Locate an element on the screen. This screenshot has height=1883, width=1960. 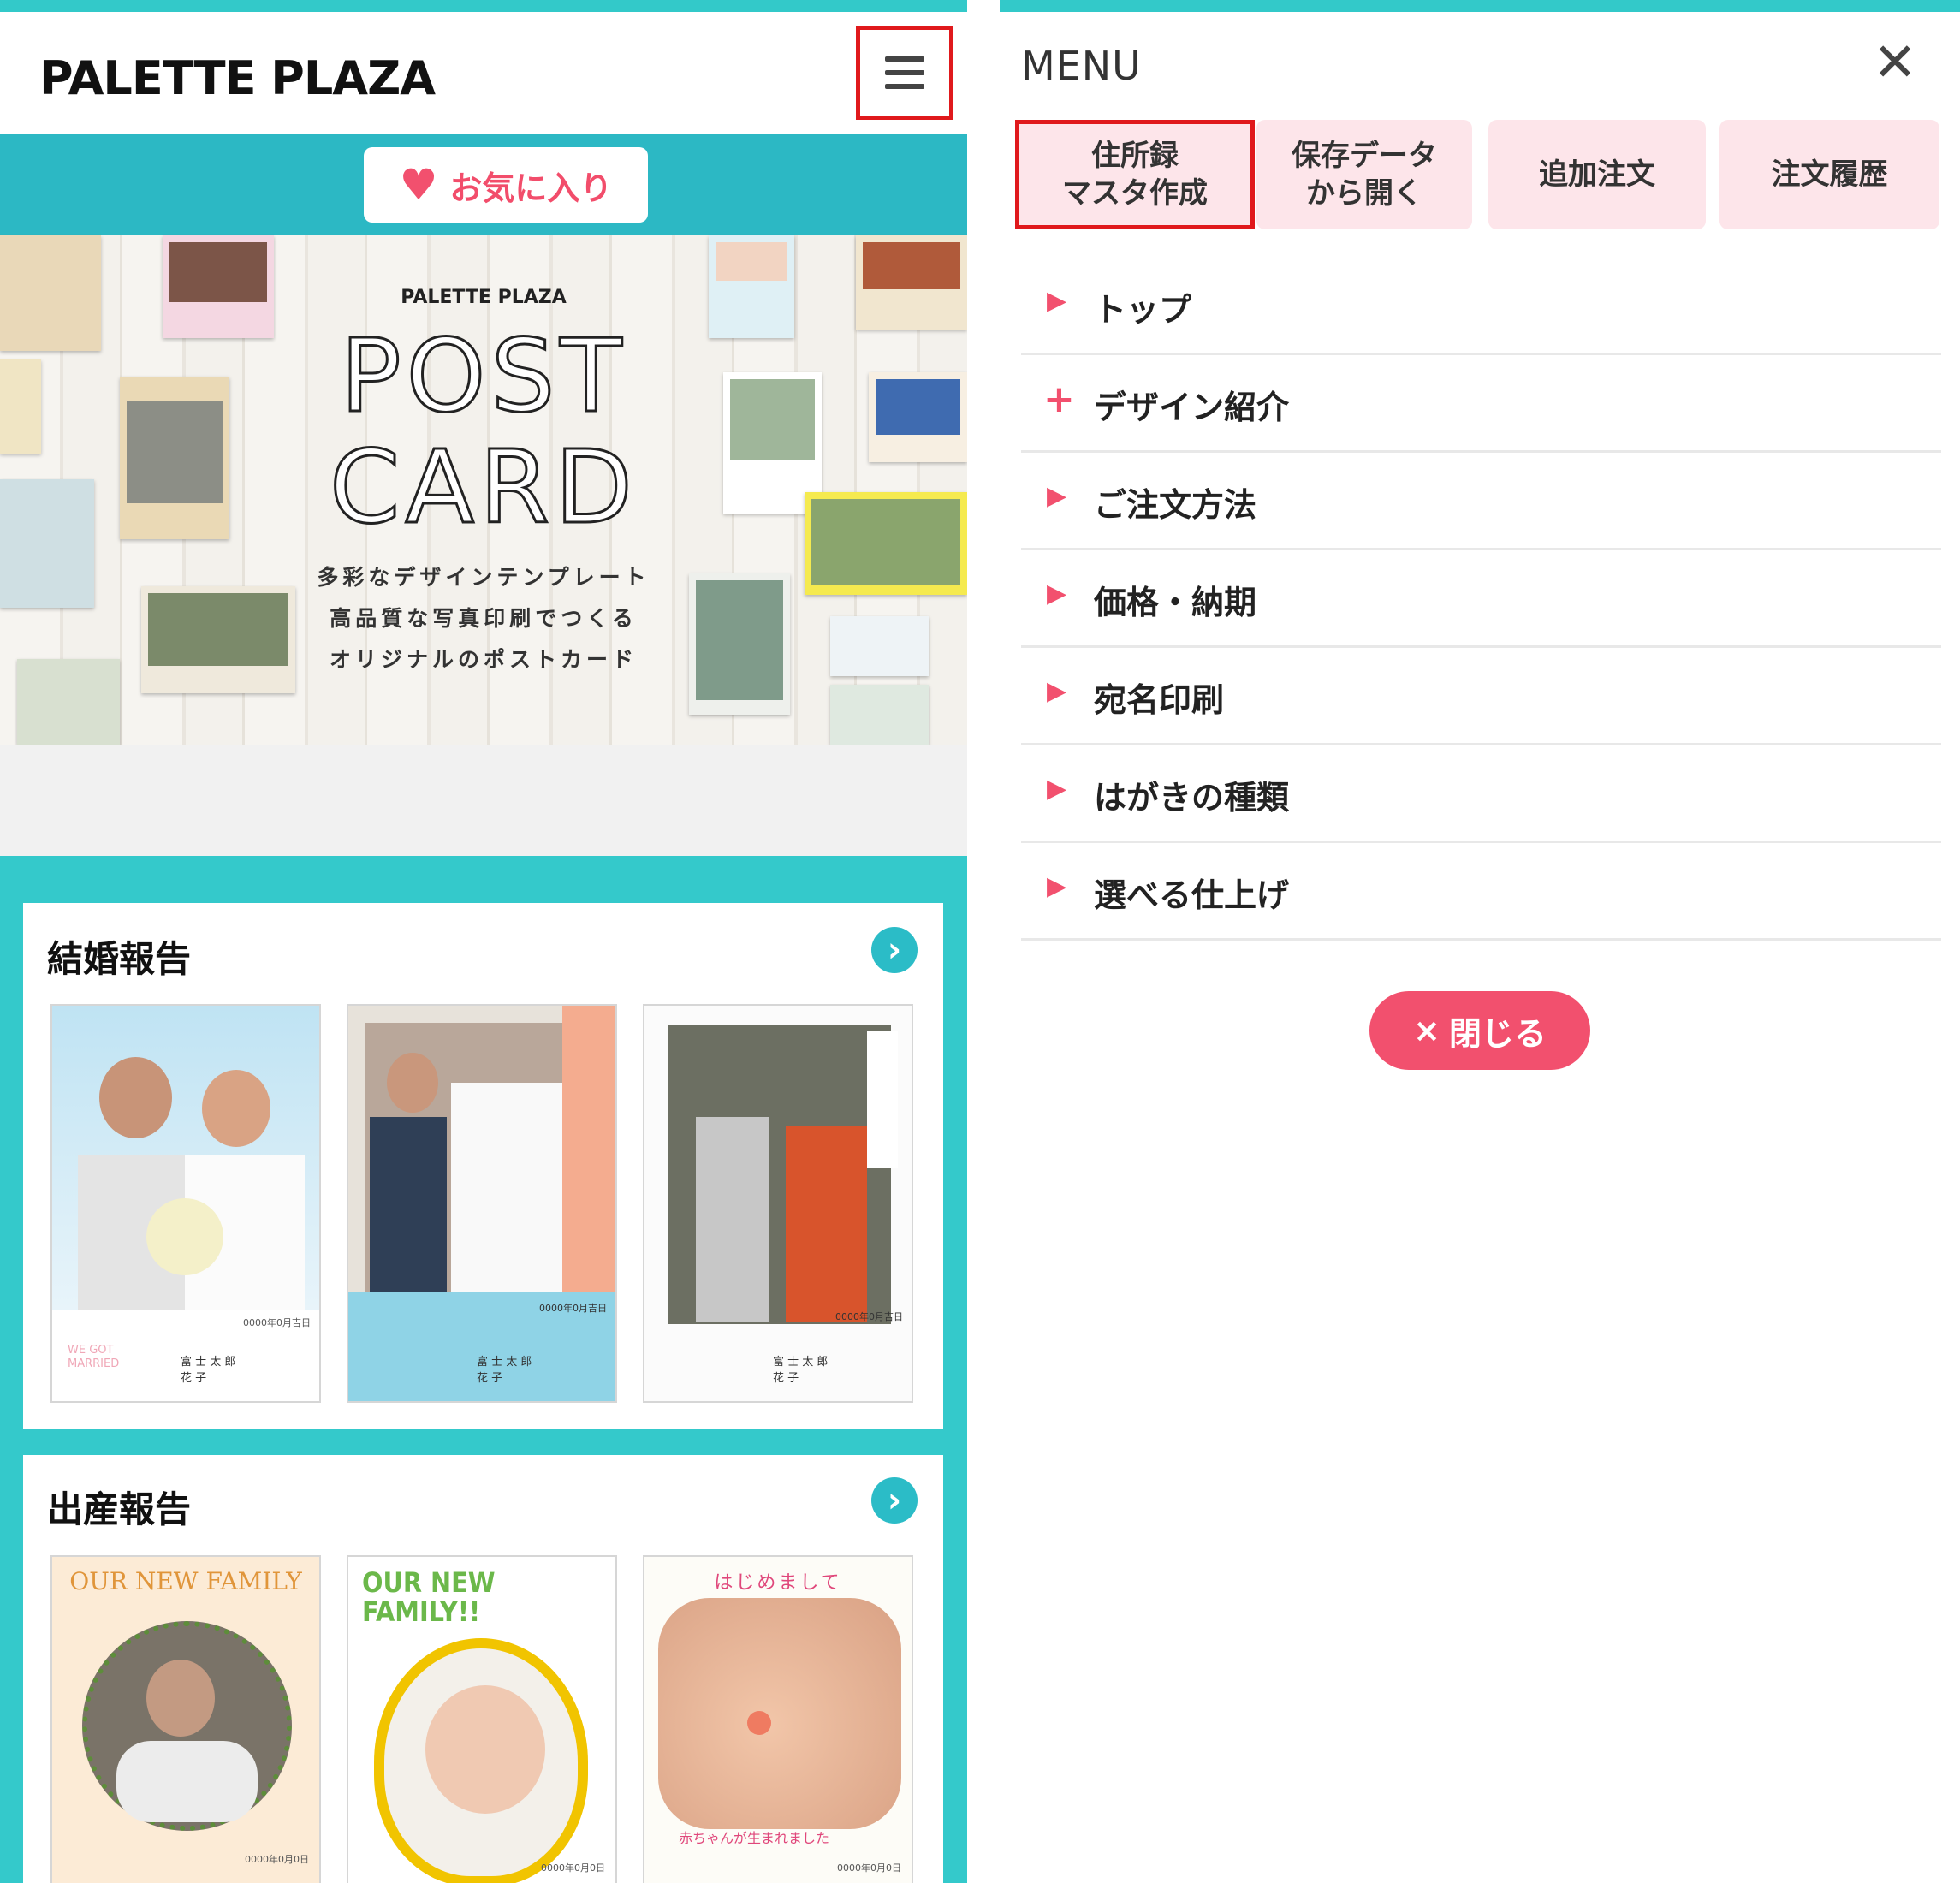
hero-brand: PALETTE PLAZA is located at coordinates (484, 298).